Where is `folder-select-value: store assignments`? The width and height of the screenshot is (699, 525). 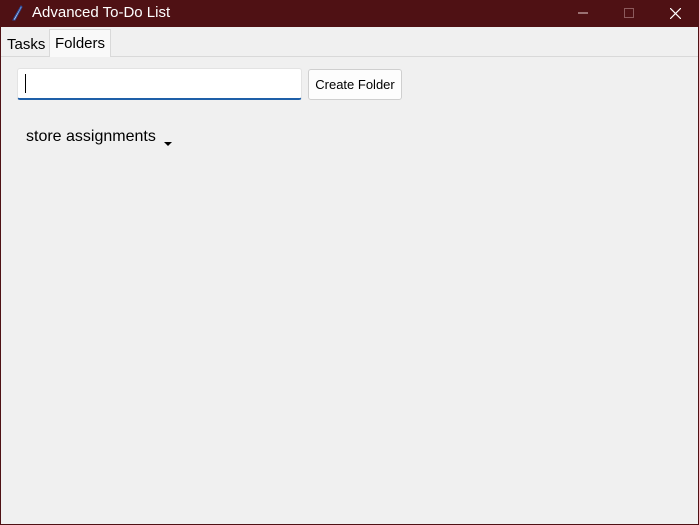
folder-select-value: store assignments is located at coordinates (91, 136).